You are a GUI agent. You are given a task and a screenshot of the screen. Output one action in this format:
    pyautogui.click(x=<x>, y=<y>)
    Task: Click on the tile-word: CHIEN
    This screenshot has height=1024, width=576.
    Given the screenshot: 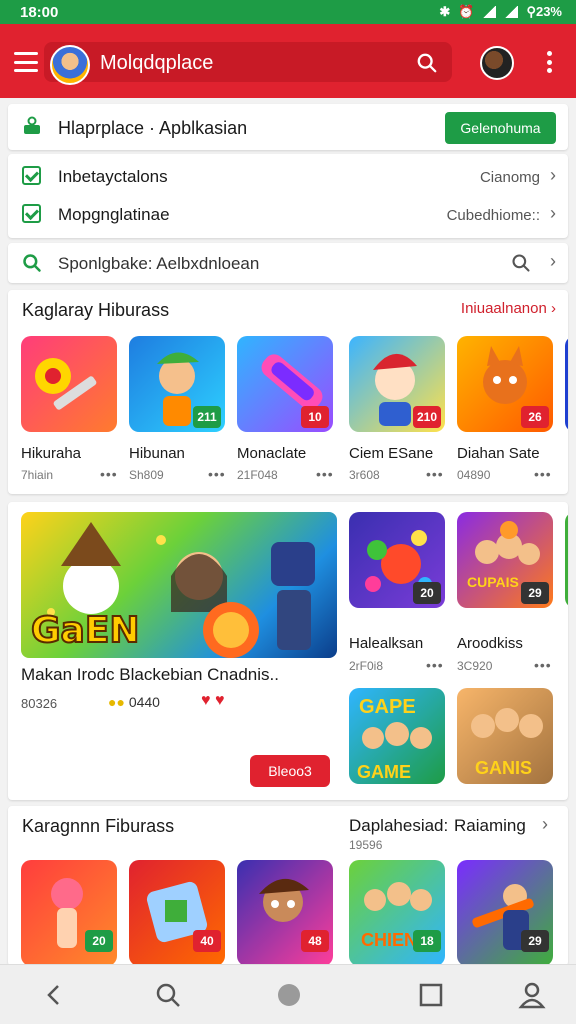 What is the action you would take?
    pyautogui.click(x=389, y=940)
    